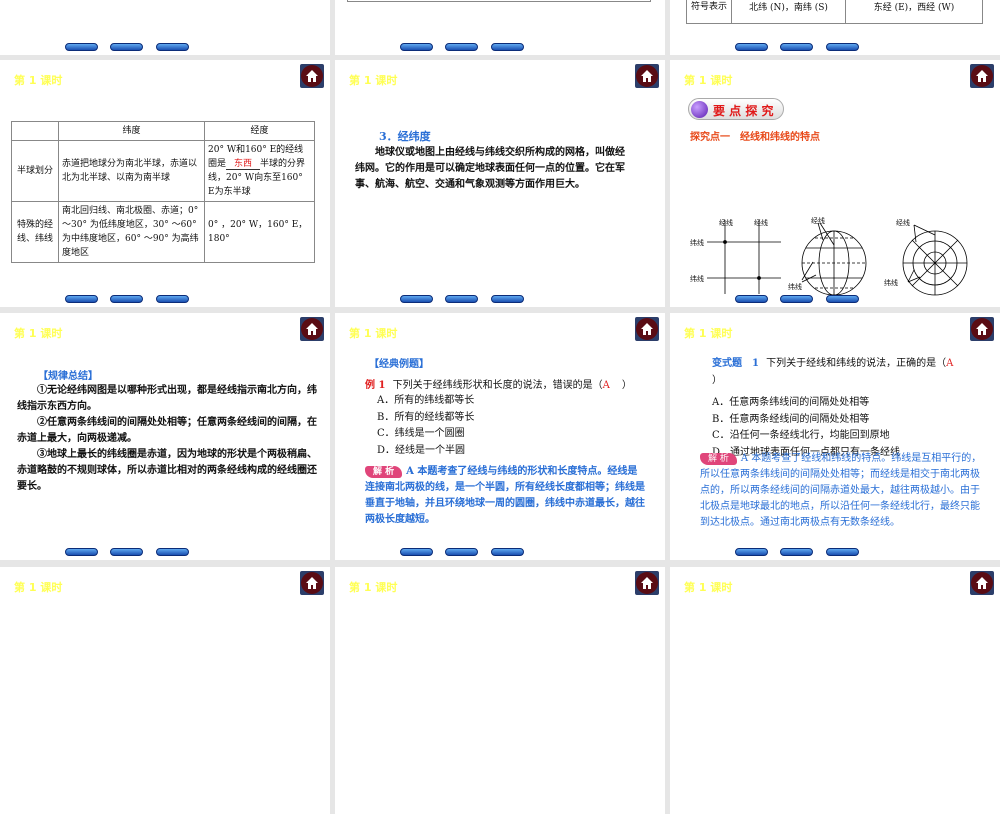 The width and height of the screenshot is (1000, 814). Describe the element at coordinates (801, 435) in the screenshot. I see `option-c: C．沿任何一条经线北行，均能回到原地` at that location.